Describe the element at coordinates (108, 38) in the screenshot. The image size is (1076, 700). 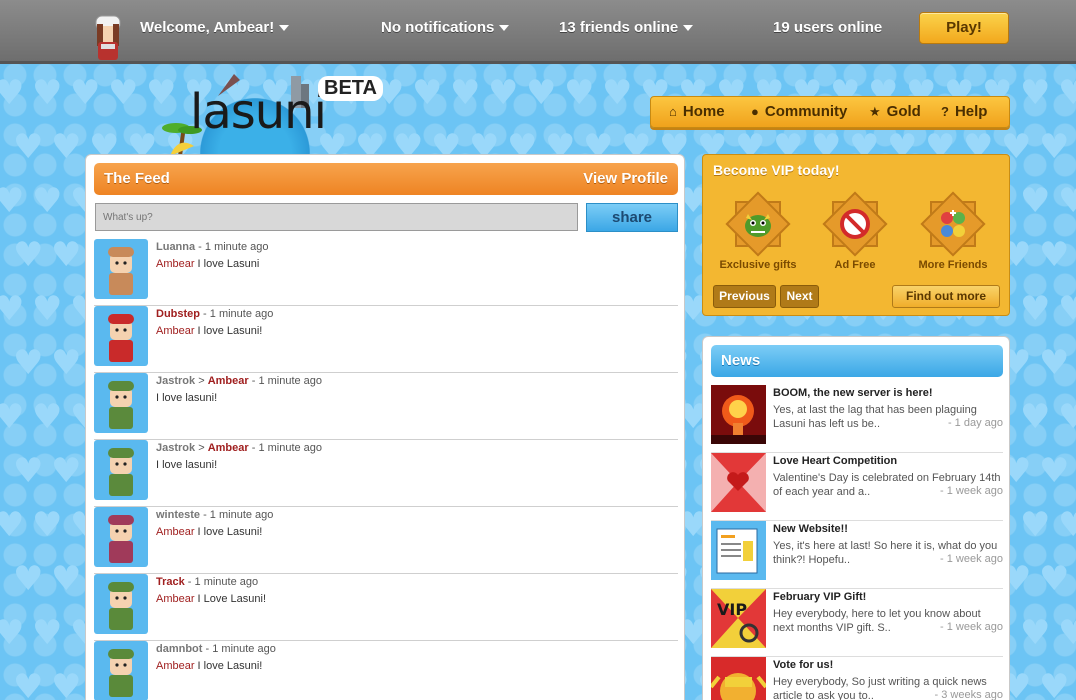
I see `user-avatar` at that location.